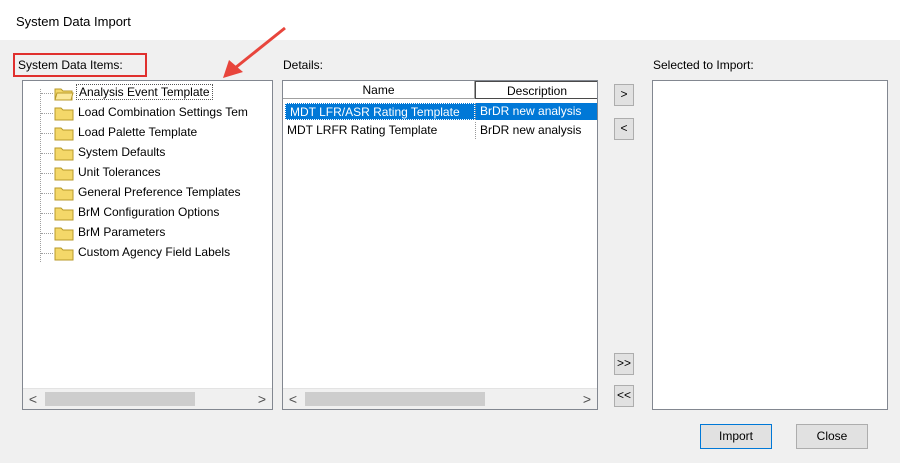 This screenshot has height=463, width=900. What do you see at coordinates (122, 232) in the screenshot?
I see `tree-item-label: BrM Parameters` at bounding box center [122, 232].